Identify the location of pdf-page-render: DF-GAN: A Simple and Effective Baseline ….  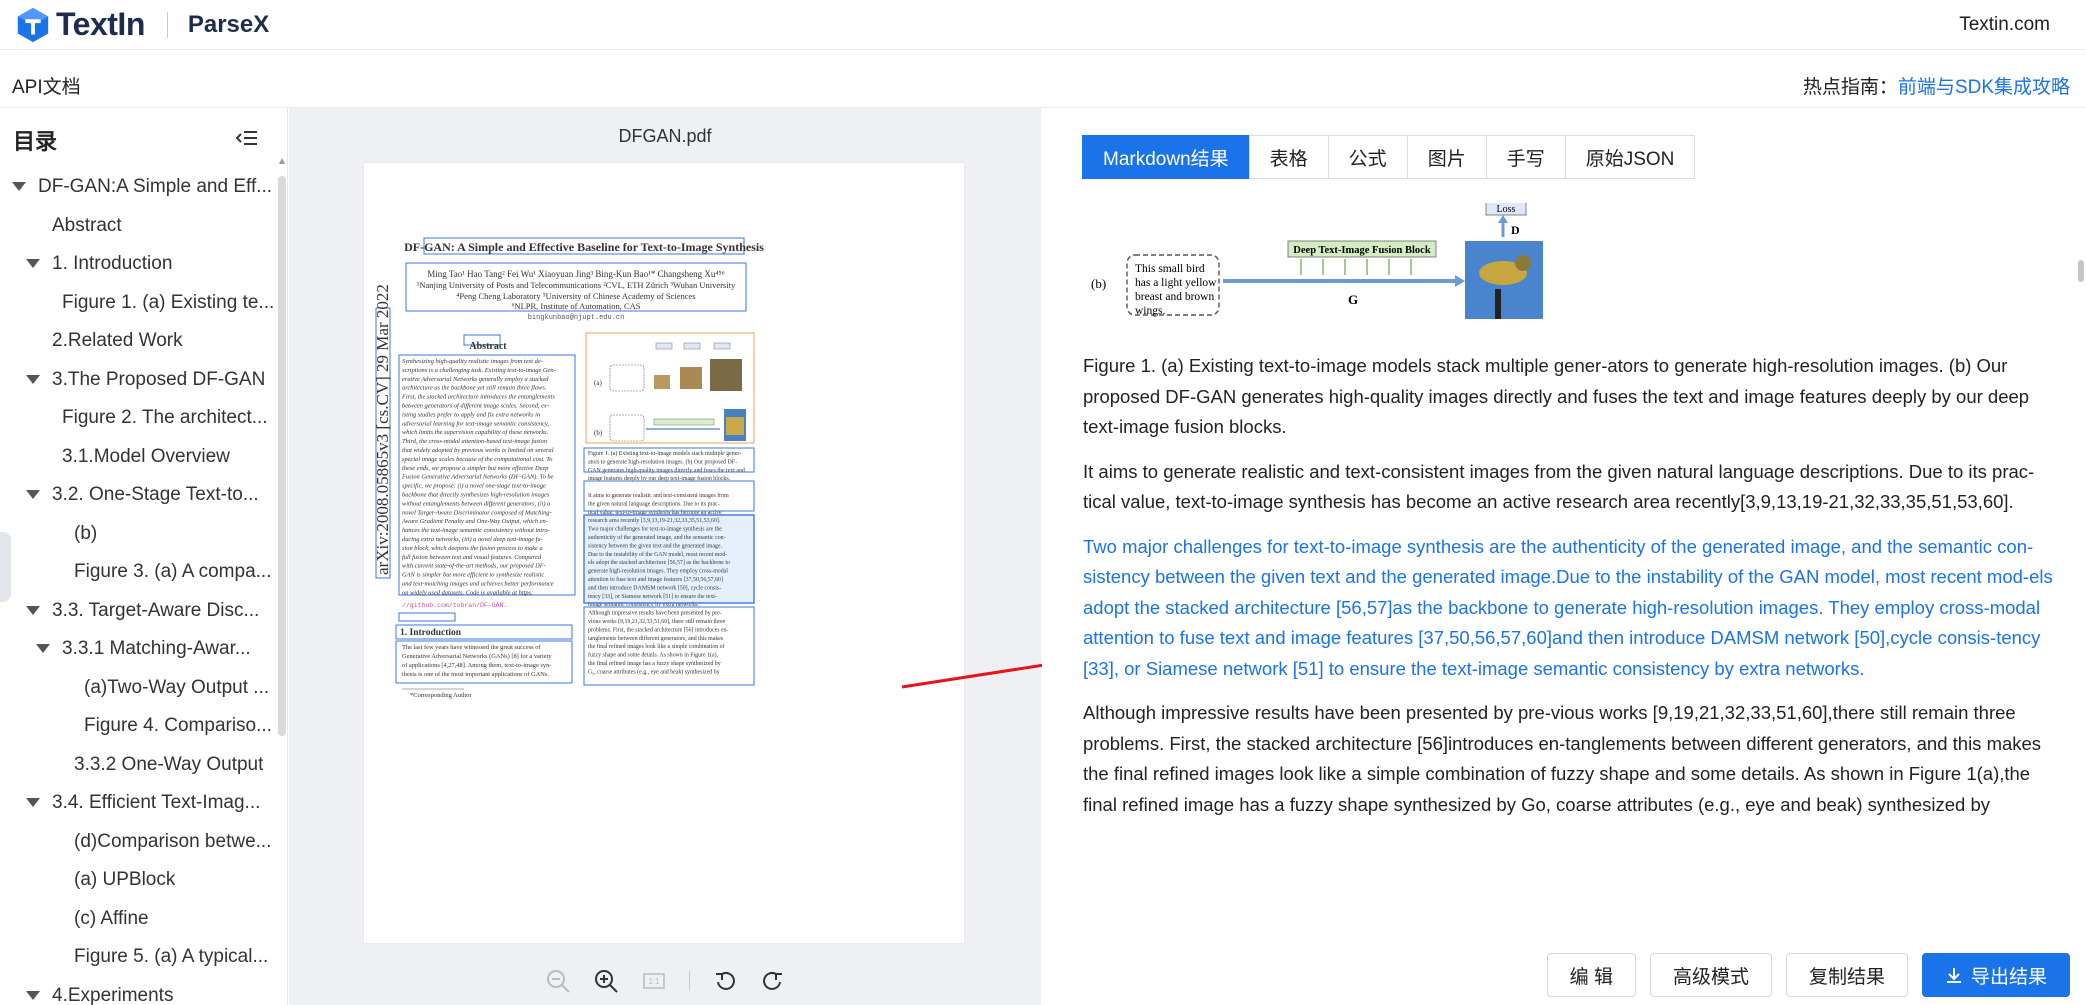
(568, 468).